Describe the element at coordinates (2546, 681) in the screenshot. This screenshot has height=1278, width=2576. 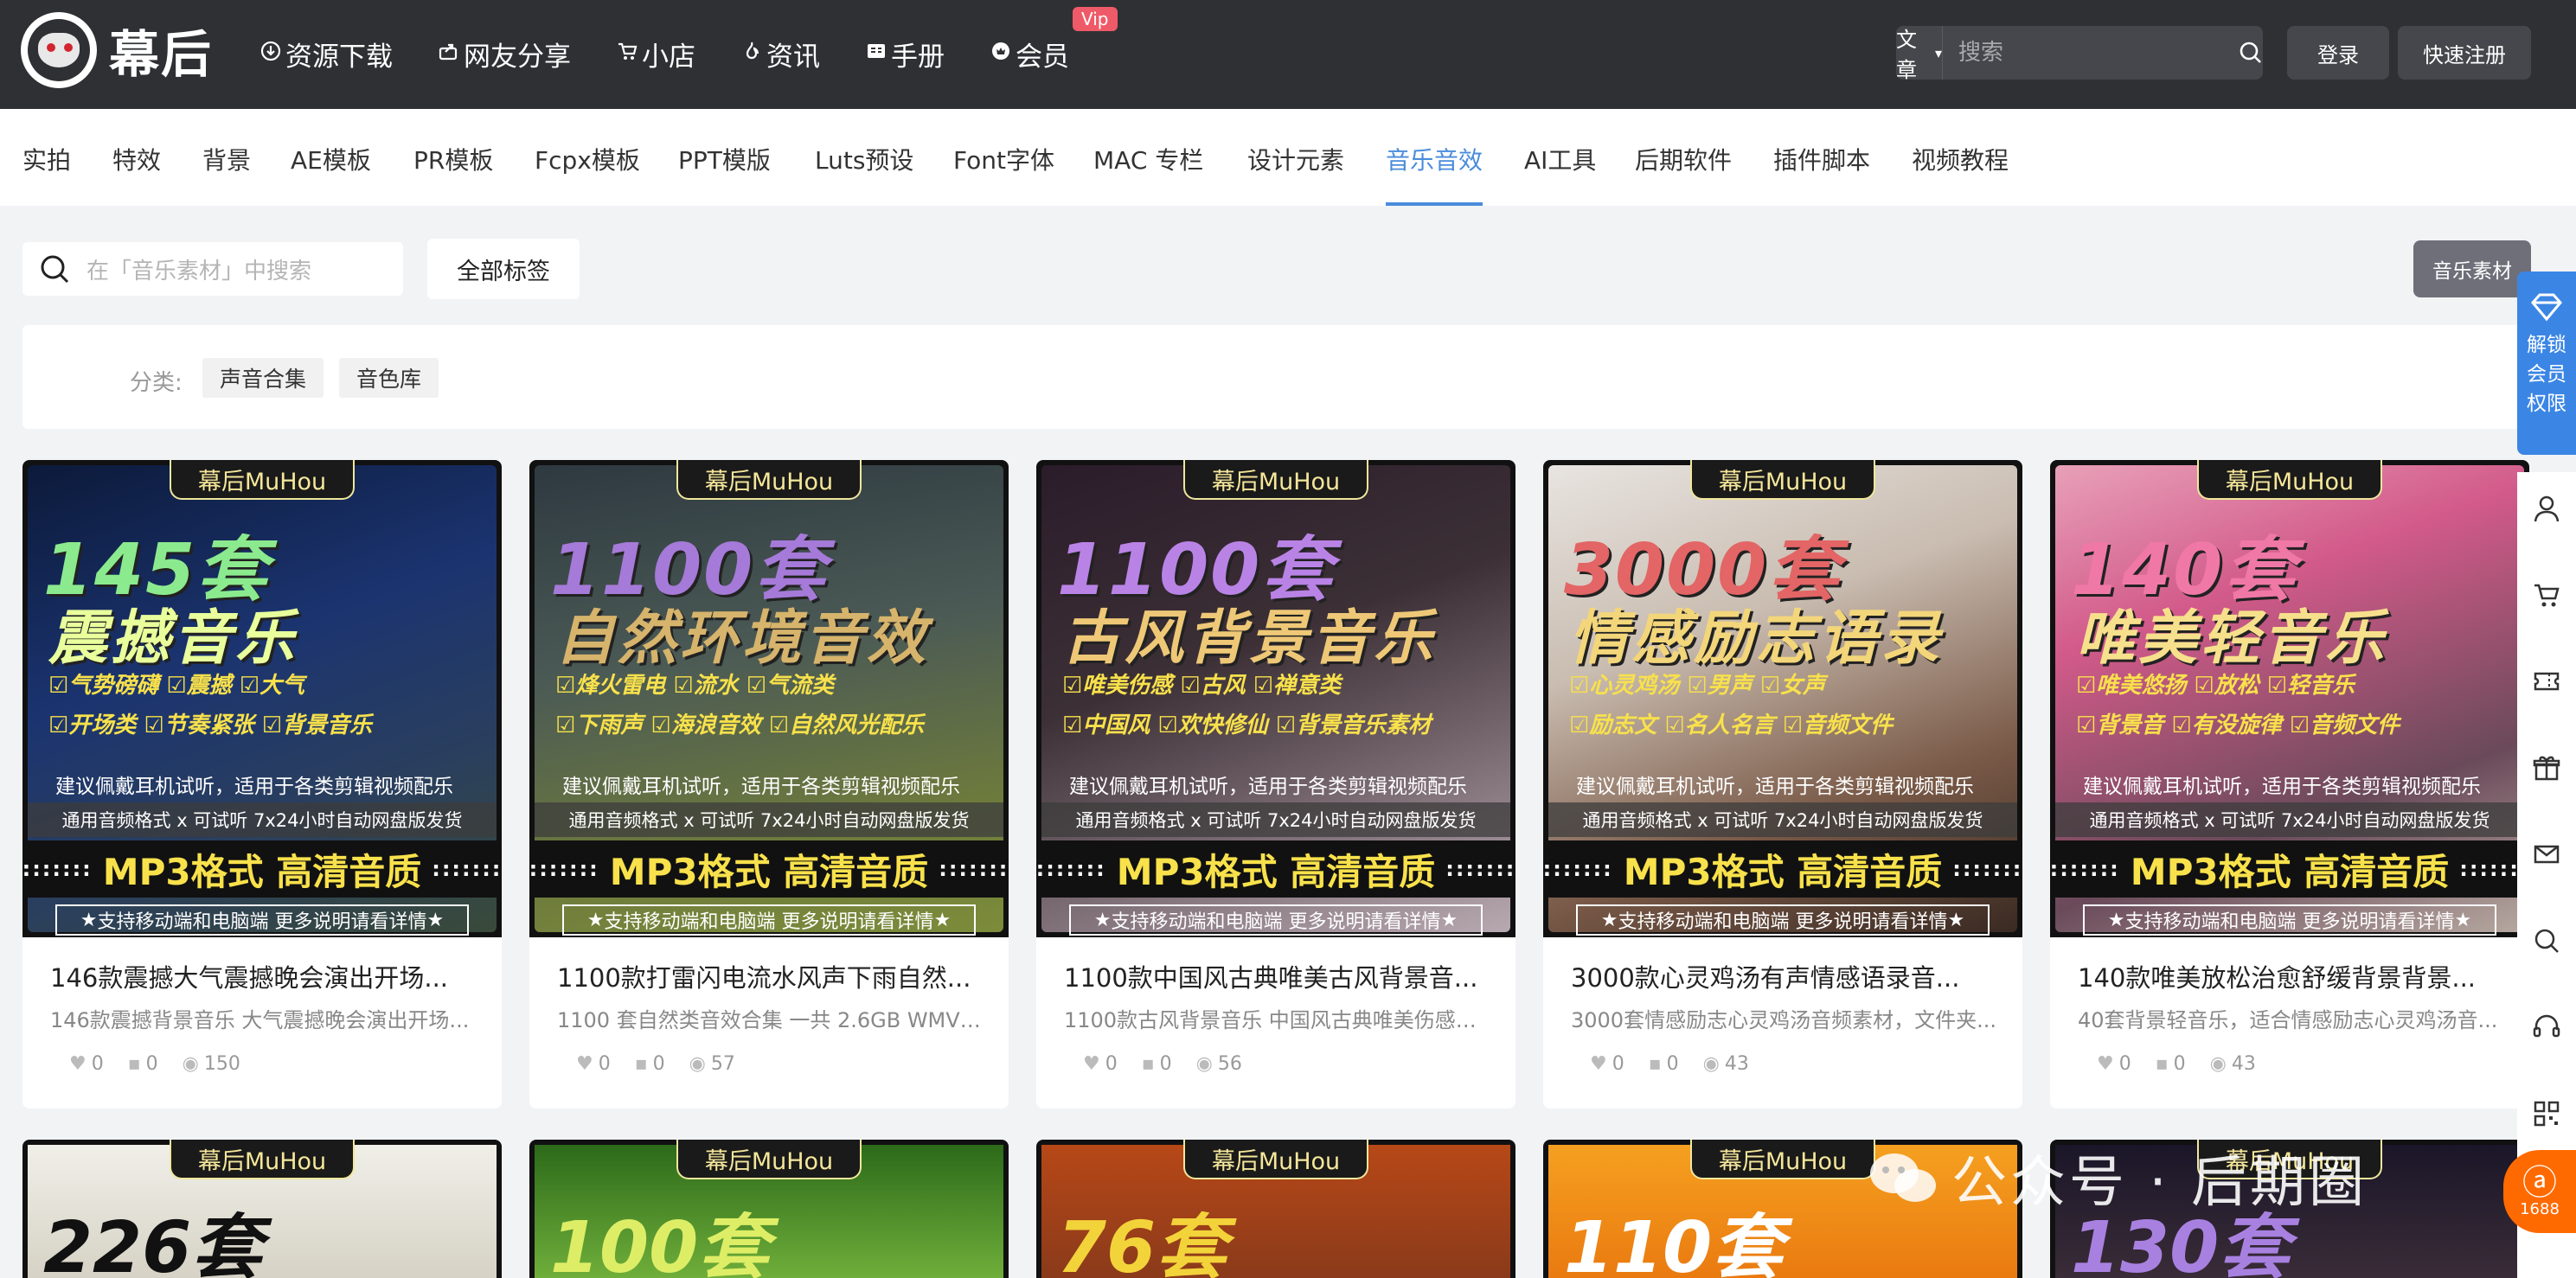
I see `ticket-icon` at that location.